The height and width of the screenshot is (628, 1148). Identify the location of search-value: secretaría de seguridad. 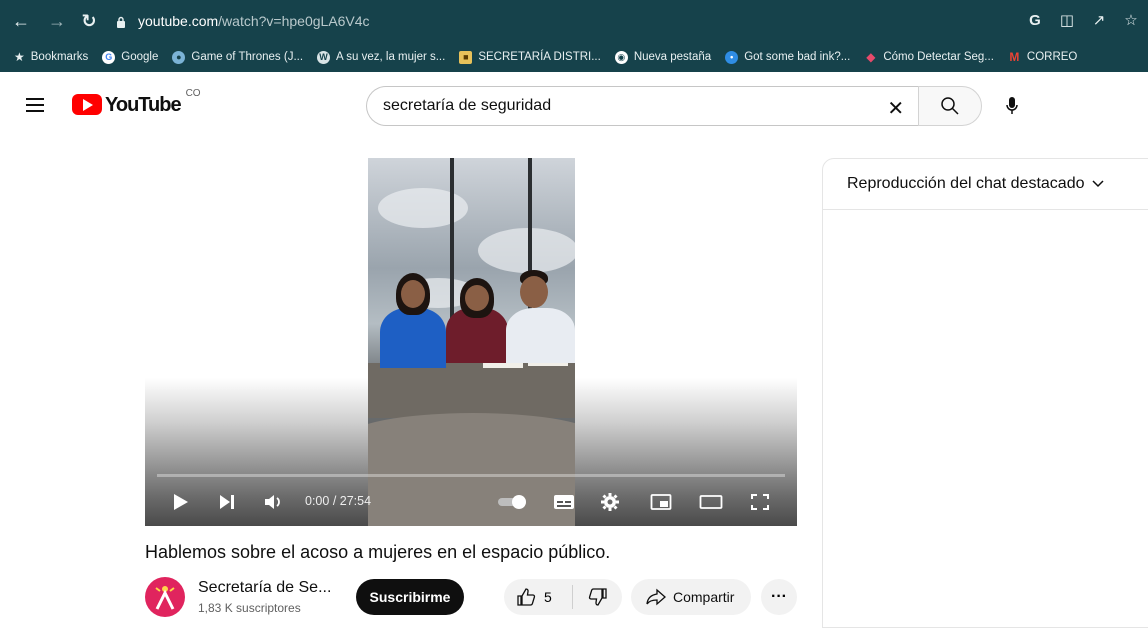
(467, 105).